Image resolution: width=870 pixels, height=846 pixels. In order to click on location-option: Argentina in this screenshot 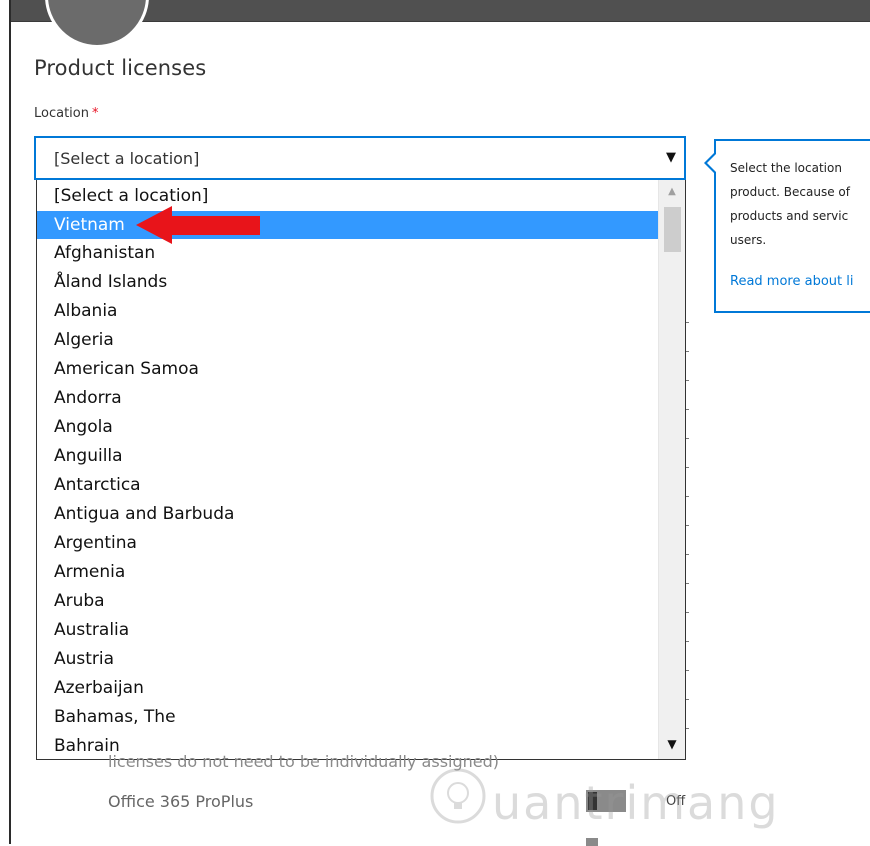, I will do `click(347, 543)`.